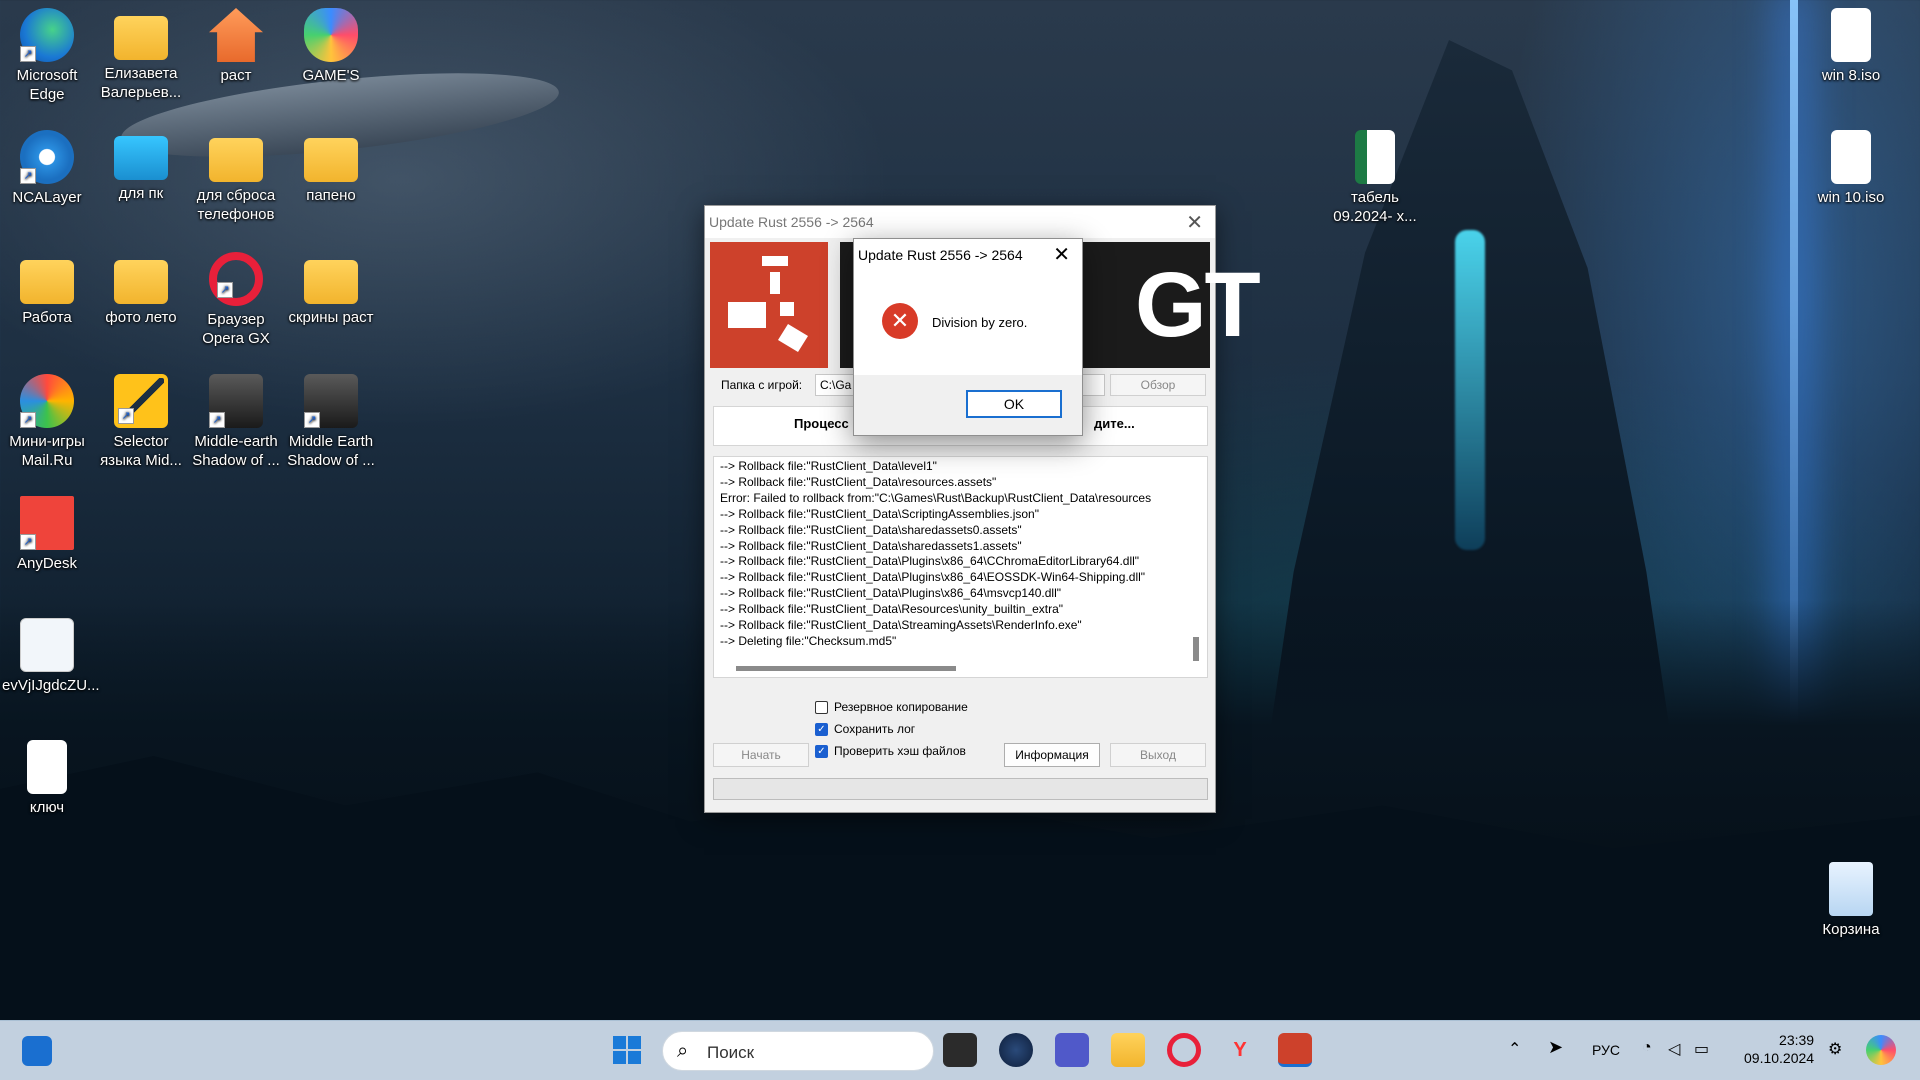  What do you see at coordinates (236, 205) in the screenshot?
I see `desktop-icon-label: для сброса телефонов` at bounding box center [236, 205].